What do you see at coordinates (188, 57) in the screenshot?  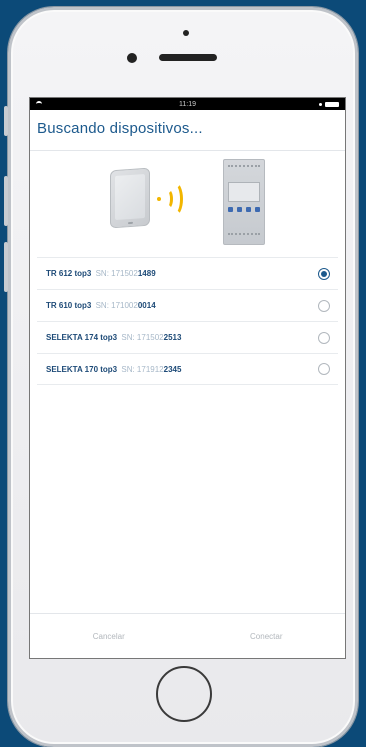 I see `earpiece-speaker` at bounding box center [188, 57].